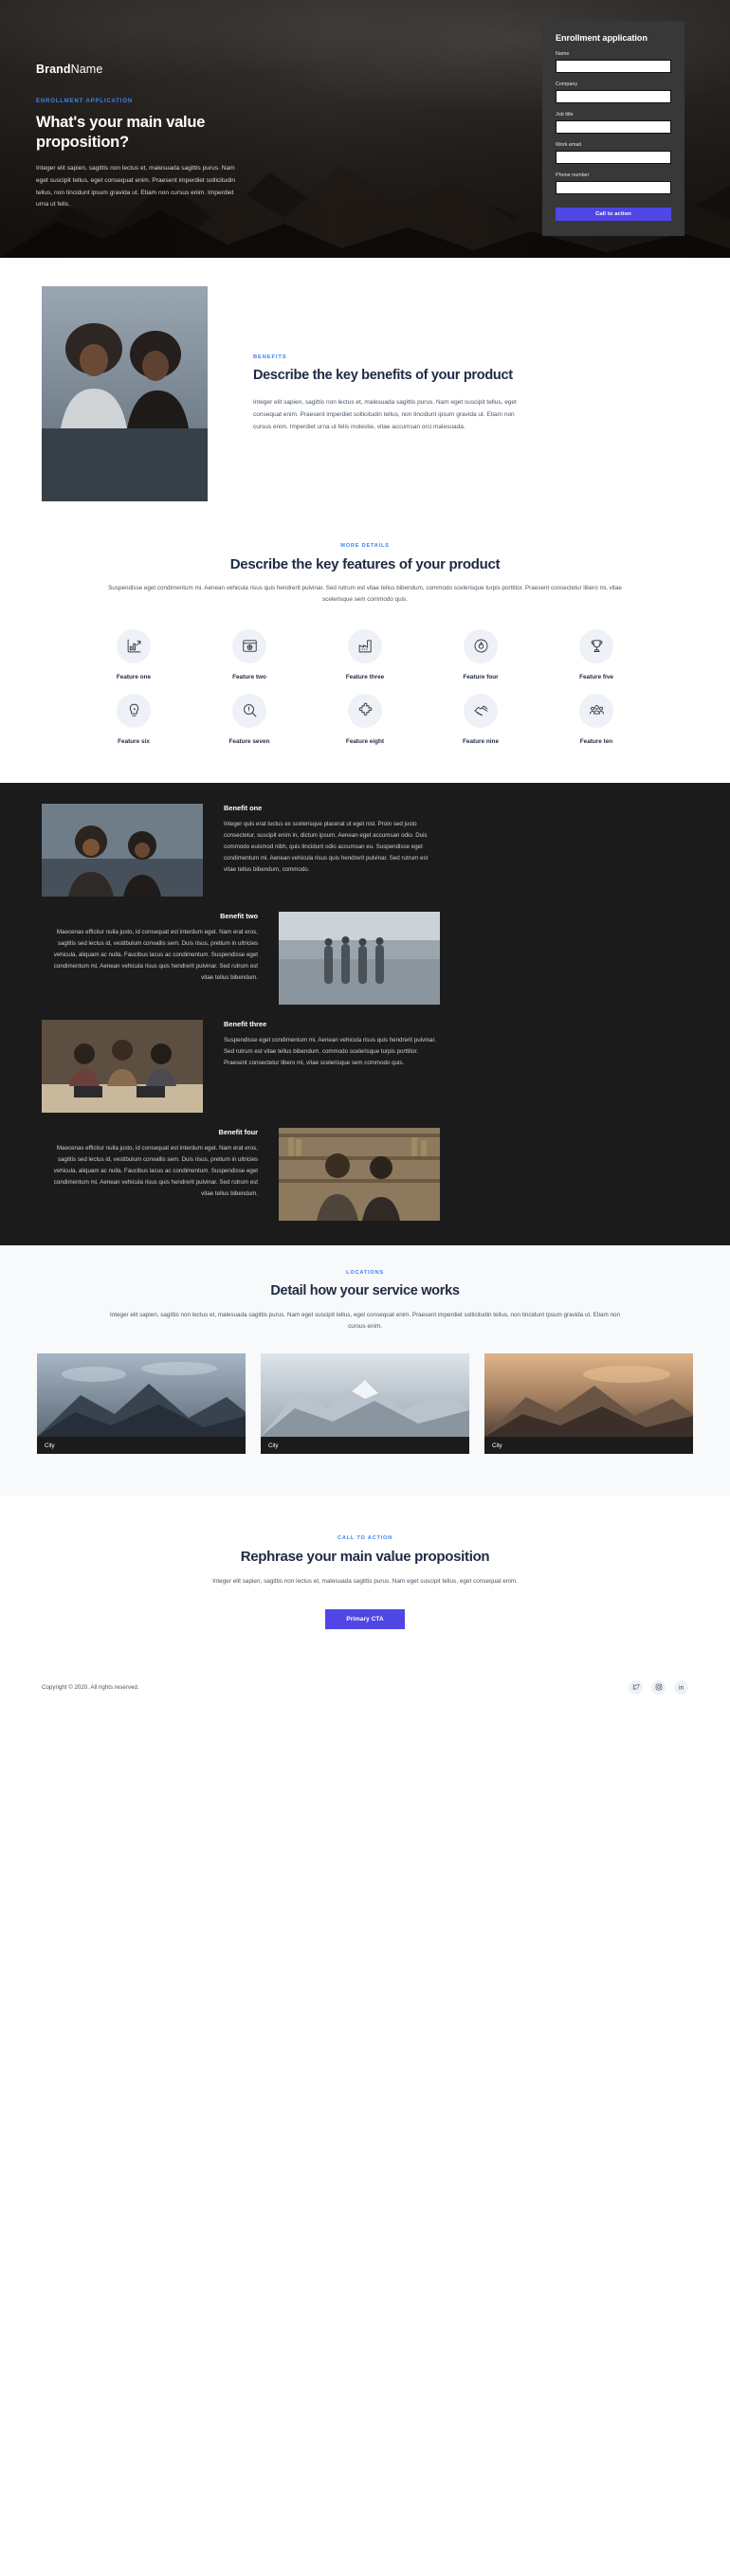  I want to click on input-company, so click(613, 96).